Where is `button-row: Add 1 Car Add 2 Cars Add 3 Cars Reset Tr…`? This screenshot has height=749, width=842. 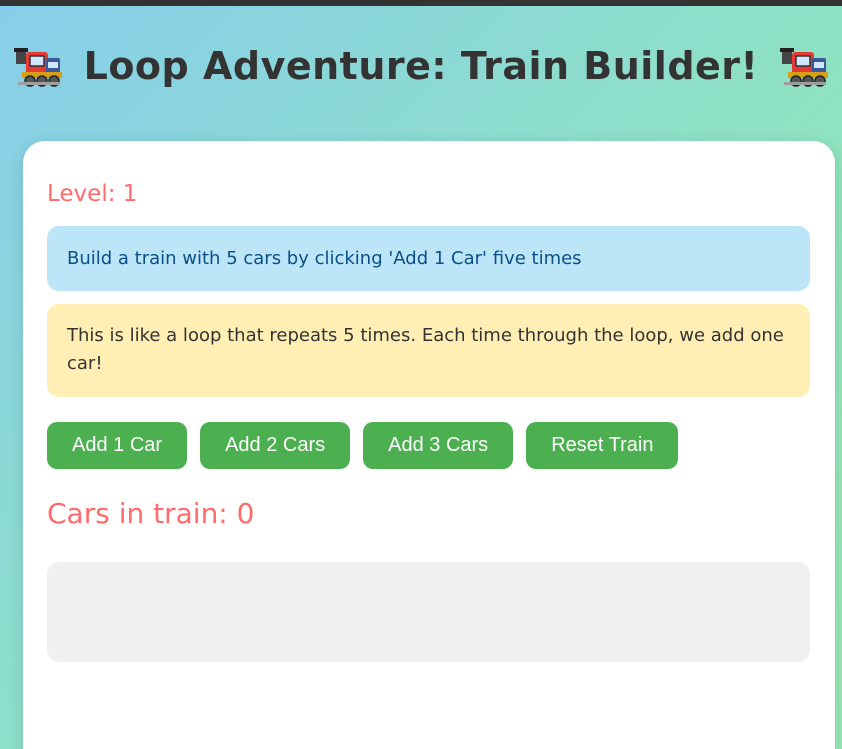
button-row: Add 1 Car Add 2 Cars Add 3 Cars Reset Tr… is located at coordinates (363, 445).